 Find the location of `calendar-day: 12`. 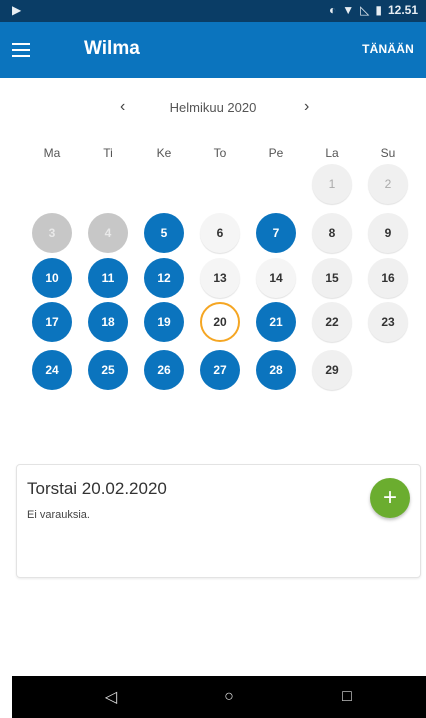

calendar-day: 12 is located at coordinates (164, 278).